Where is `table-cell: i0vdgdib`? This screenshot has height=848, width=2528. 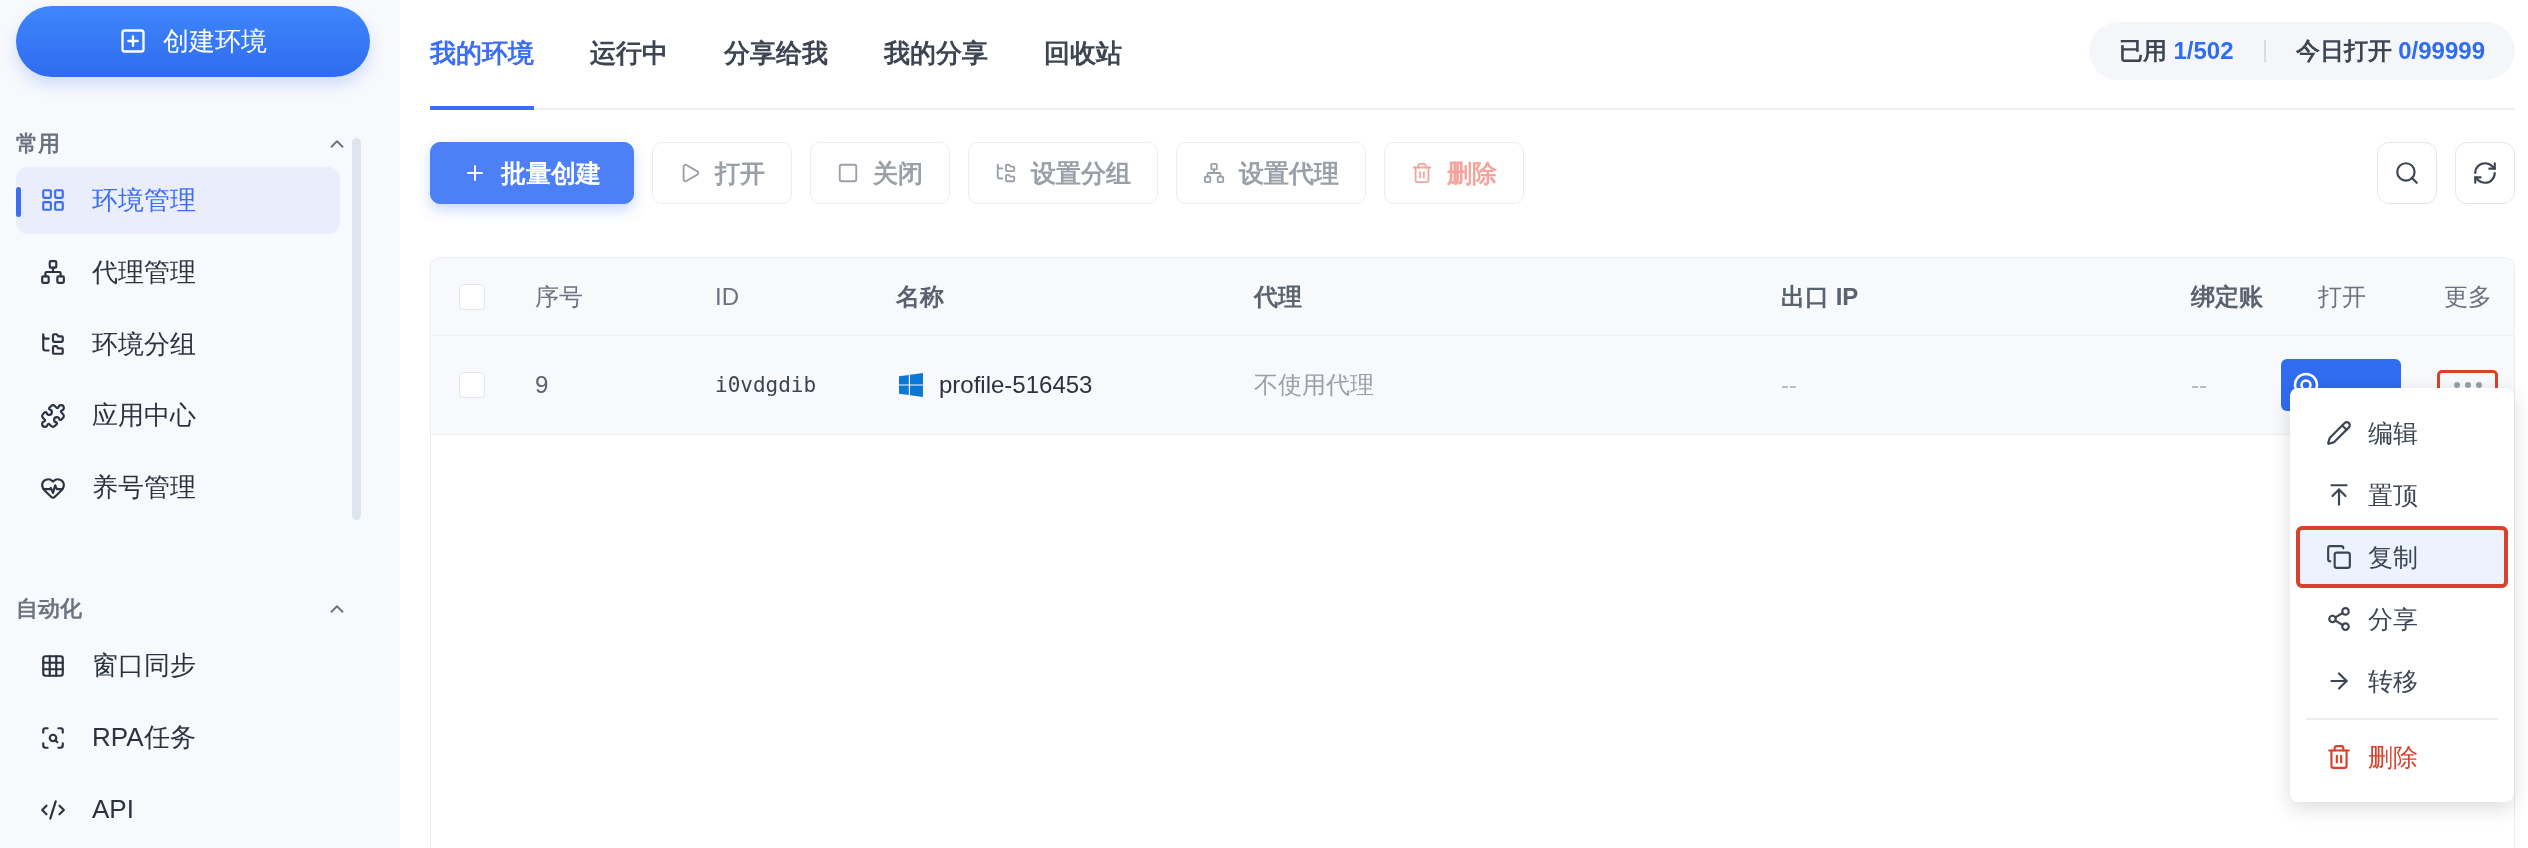
table-cell: i0vdgdib is located at coordinates (766, 385).